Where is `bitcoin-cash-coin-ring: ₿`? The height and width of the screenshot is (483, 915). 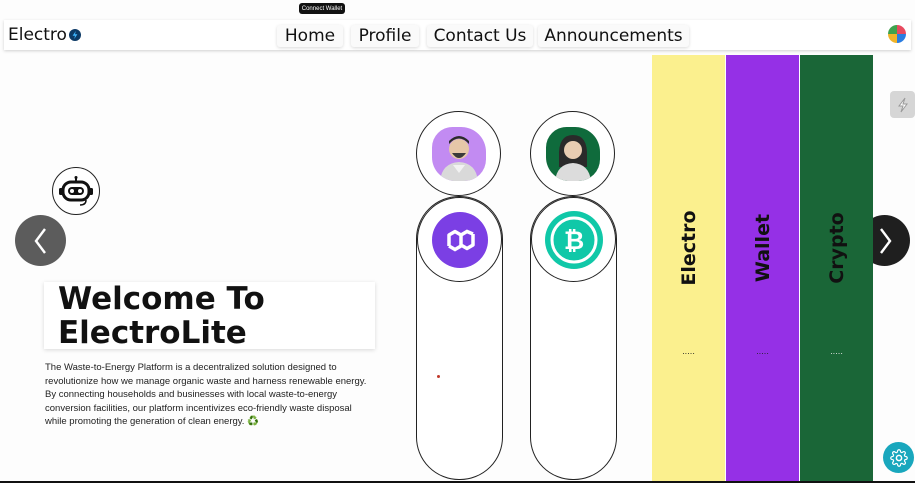
bitcoin-cash-coin-ring: ₿ is located at coordinates (573, 239).